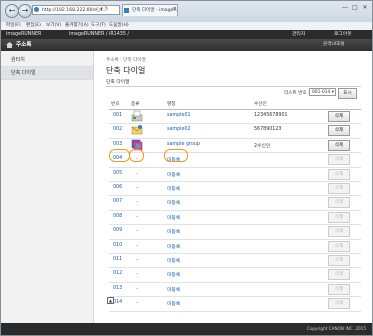 The width and height of the screenshot is (373, 336). Describe the element at coordinates (355, 8) in the screenshot. I see `maximize-button: □` at that location.